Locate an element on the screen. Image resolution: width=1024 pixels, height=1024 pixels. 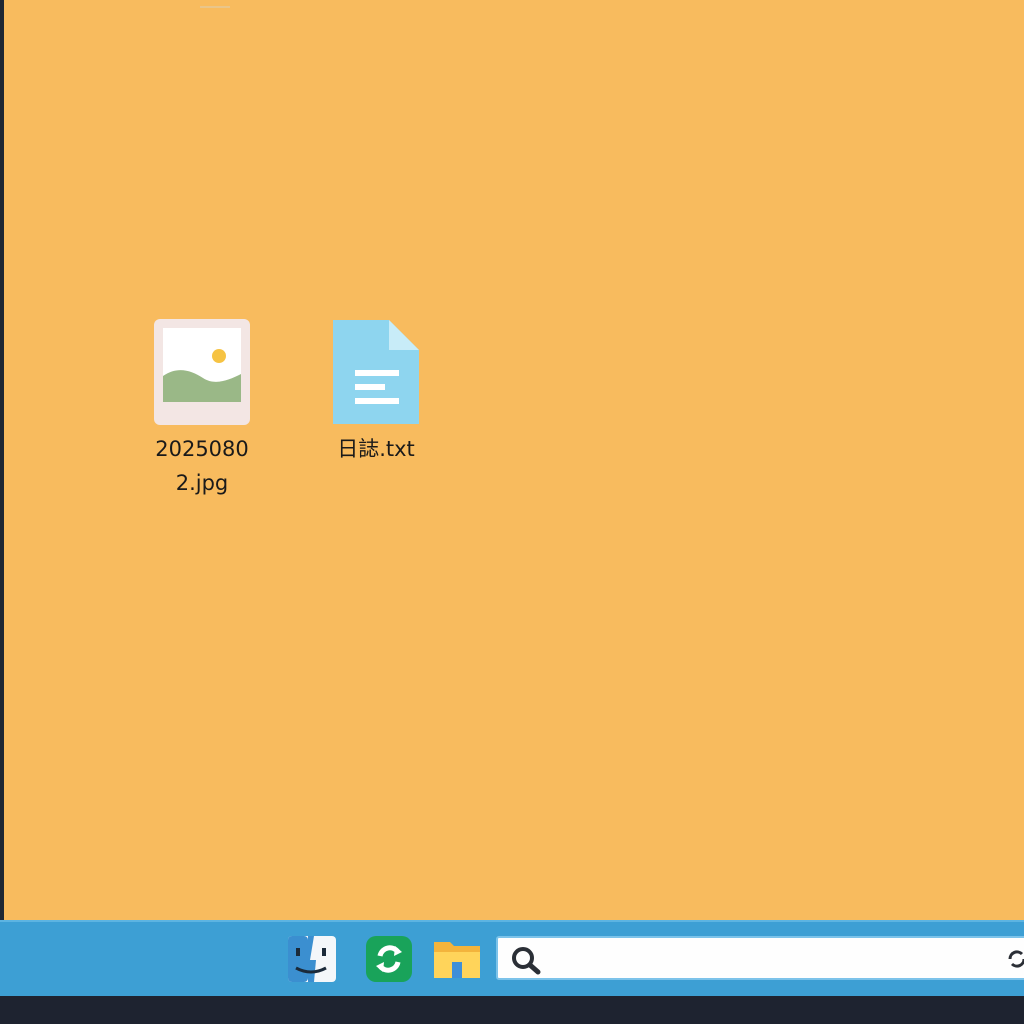
file-explorer-icon is located at coordinates (457, 960).